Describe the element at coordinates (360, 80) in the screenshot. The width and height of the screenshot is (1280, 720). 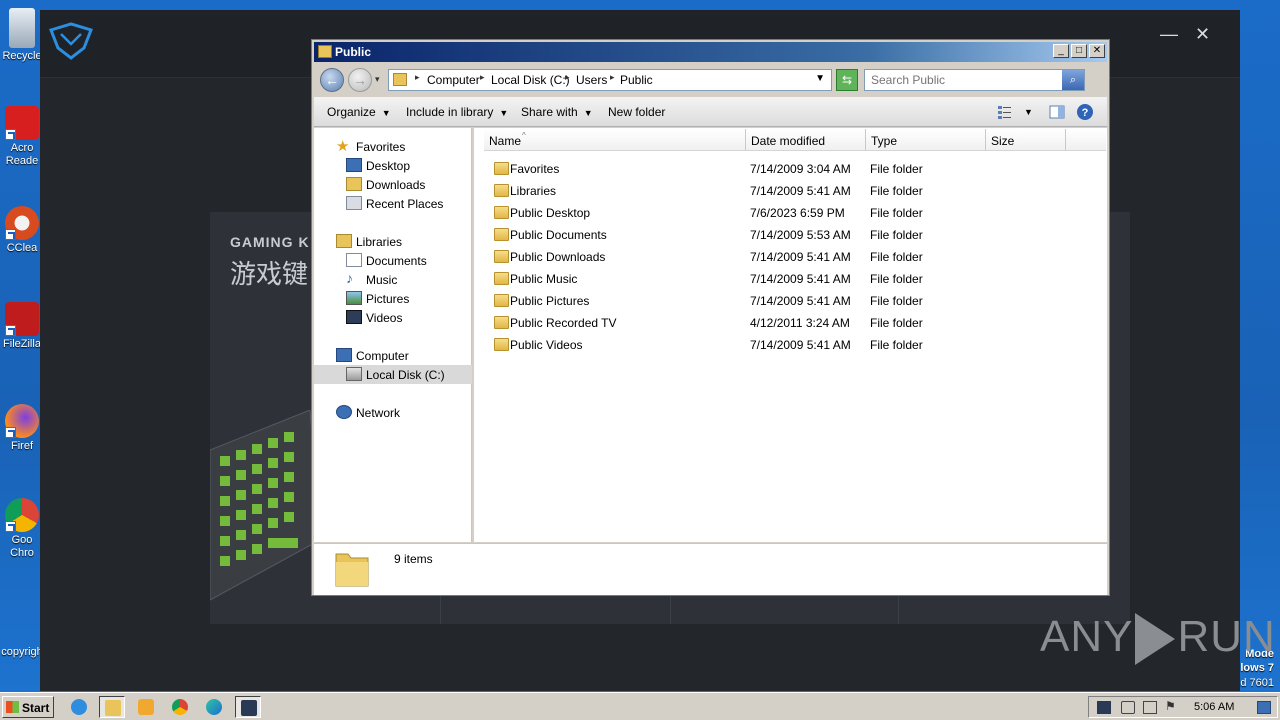
I see `forward-button: →` at that location.